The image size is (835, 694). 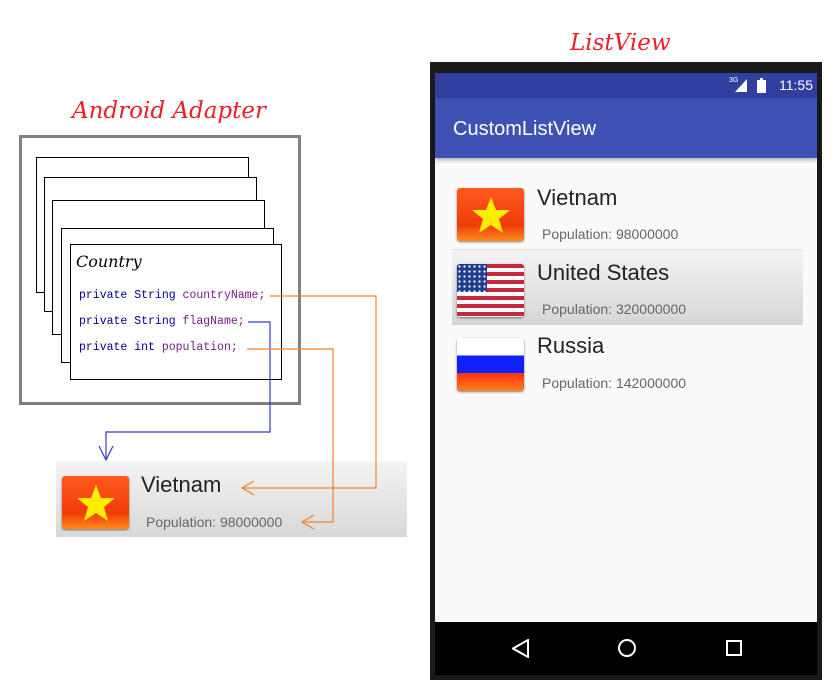 What do you see at coordinates (620, 43) in the screenshot?
I see `listview-title: ListView` at bounding box center [620, 43].